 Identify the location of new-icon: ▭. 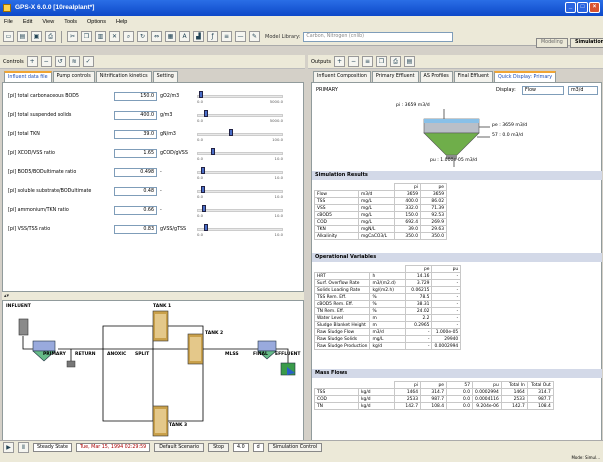
(8, 36).